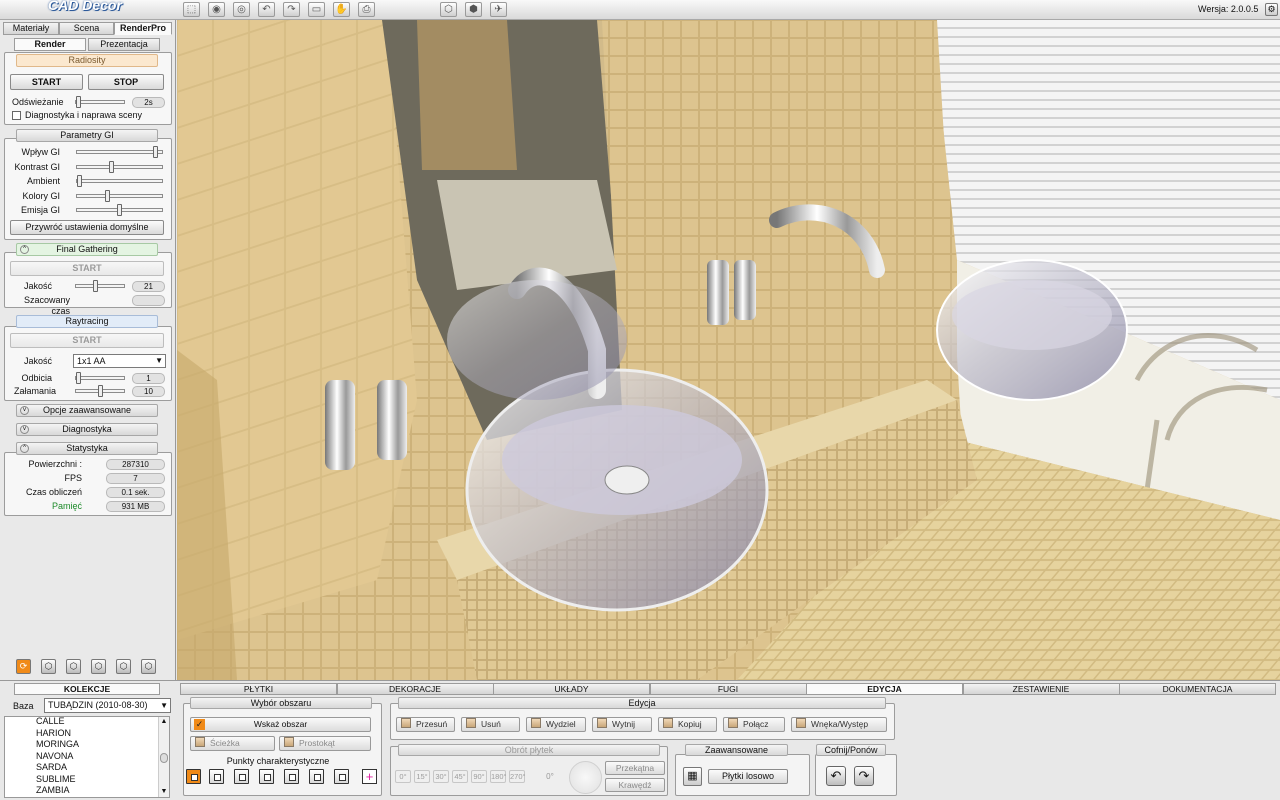  I want to click on edit-5-button: Połącz, so click(754, 724).